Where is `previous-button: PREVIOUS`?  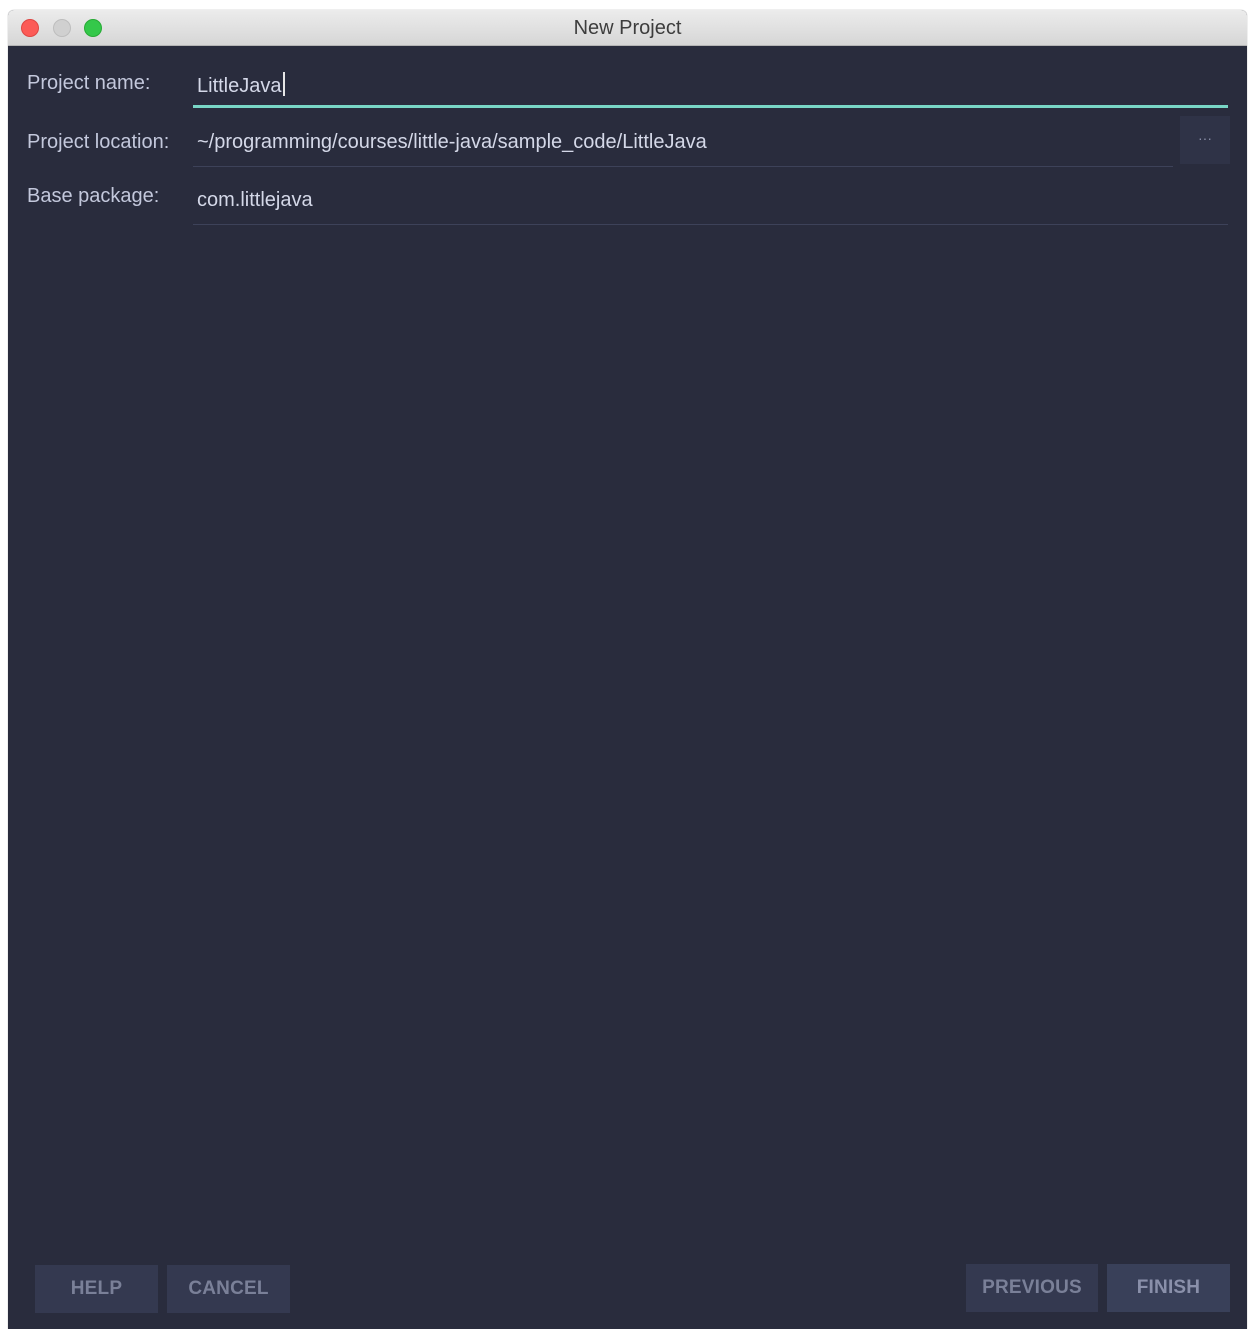 previous-button: PREVIOUS is located at coordinates (1032, 1288).